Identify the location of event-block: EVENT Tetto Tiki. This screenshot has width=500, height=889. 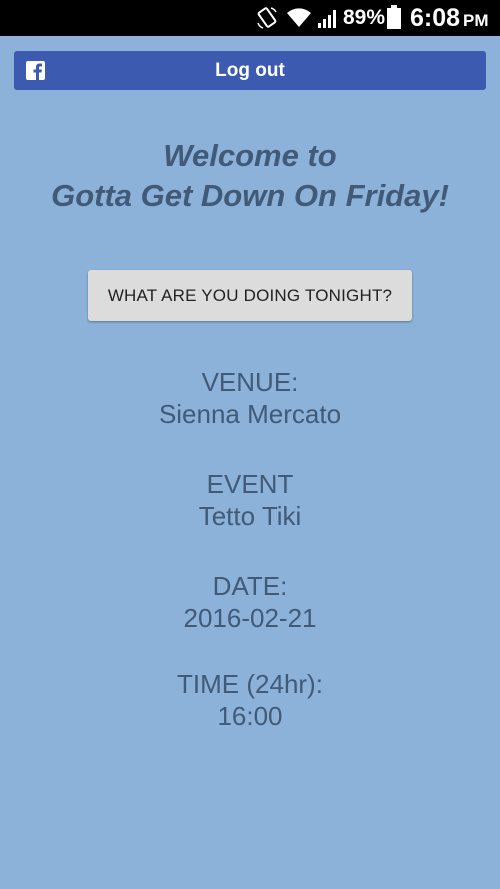
(250, 500).